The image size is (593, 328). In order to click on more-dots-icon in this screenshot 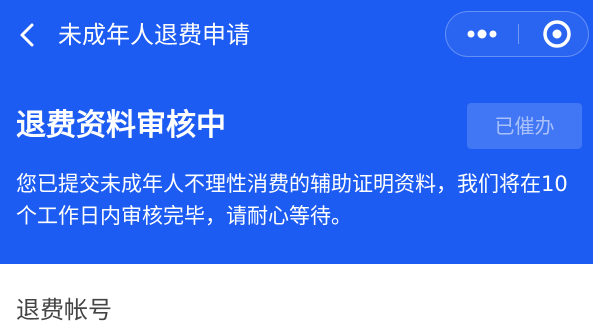, I will do `click(482, 34)`.